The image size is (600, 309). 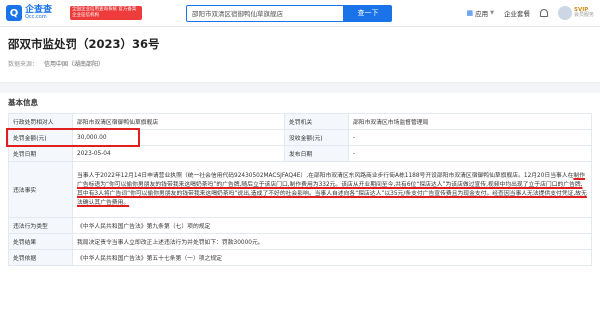 What do you see at coordinates (470, 13) in the screenshot?
I see `apps-grid-icon: ▦` at bounding box center [470, 13].